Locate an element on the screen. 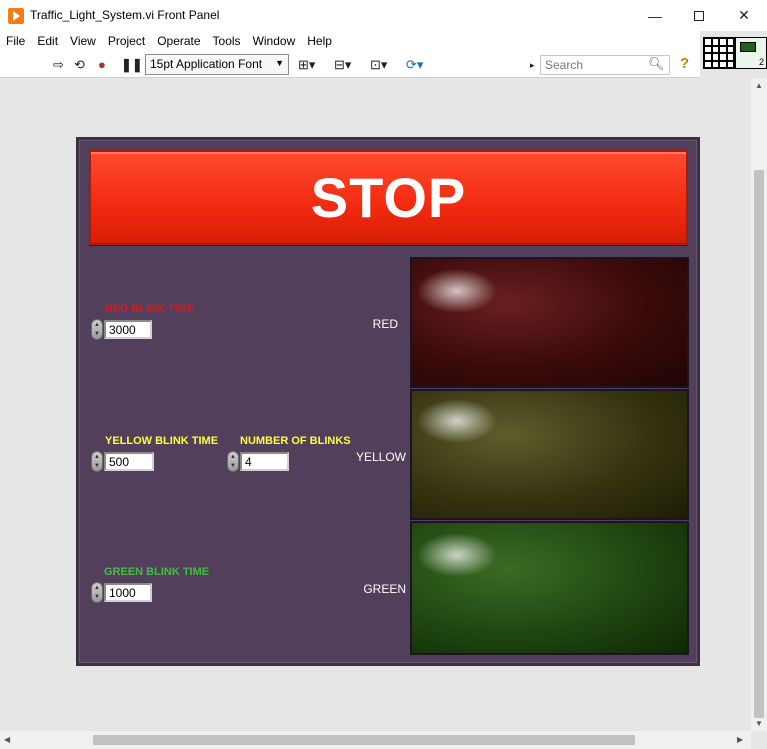 The image size is (767, 749). scroll-left-icon: ◀ is located at coordinates (7, 739).